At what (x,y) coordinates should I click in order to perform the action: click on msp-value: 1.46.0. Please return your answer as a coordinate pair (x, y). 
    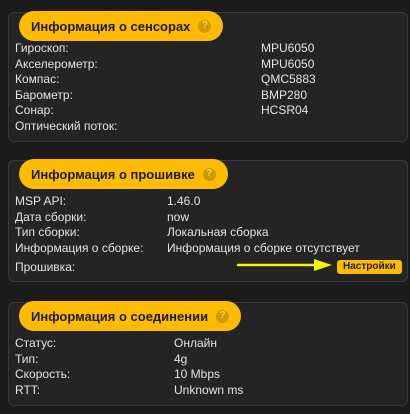
    Looking at the image, I should click on (184, 201).